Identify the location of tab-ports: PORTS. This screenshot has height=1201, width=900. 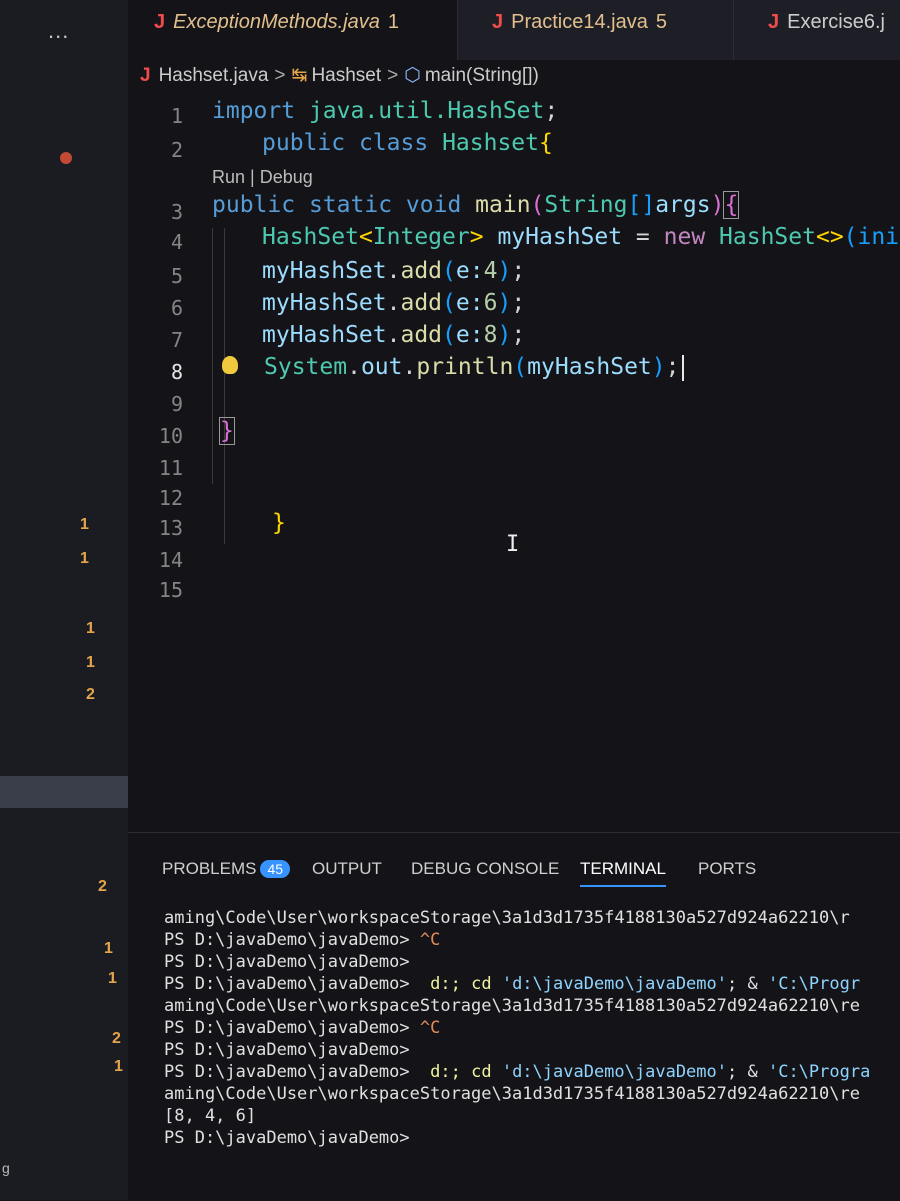
(727, 869).